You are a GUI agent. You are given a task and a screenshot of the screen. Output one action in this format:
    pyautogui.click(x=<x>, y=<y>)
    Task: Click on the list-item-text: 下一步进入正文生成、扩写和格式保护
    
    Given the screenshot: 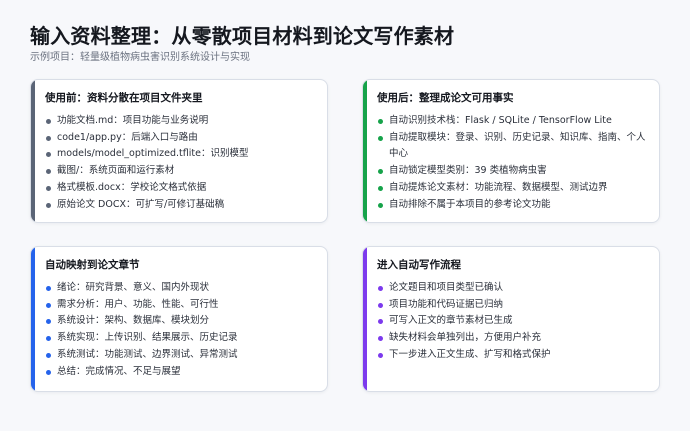 What is the action you would take?
    pyautogui.click(x=470, y=354)
    